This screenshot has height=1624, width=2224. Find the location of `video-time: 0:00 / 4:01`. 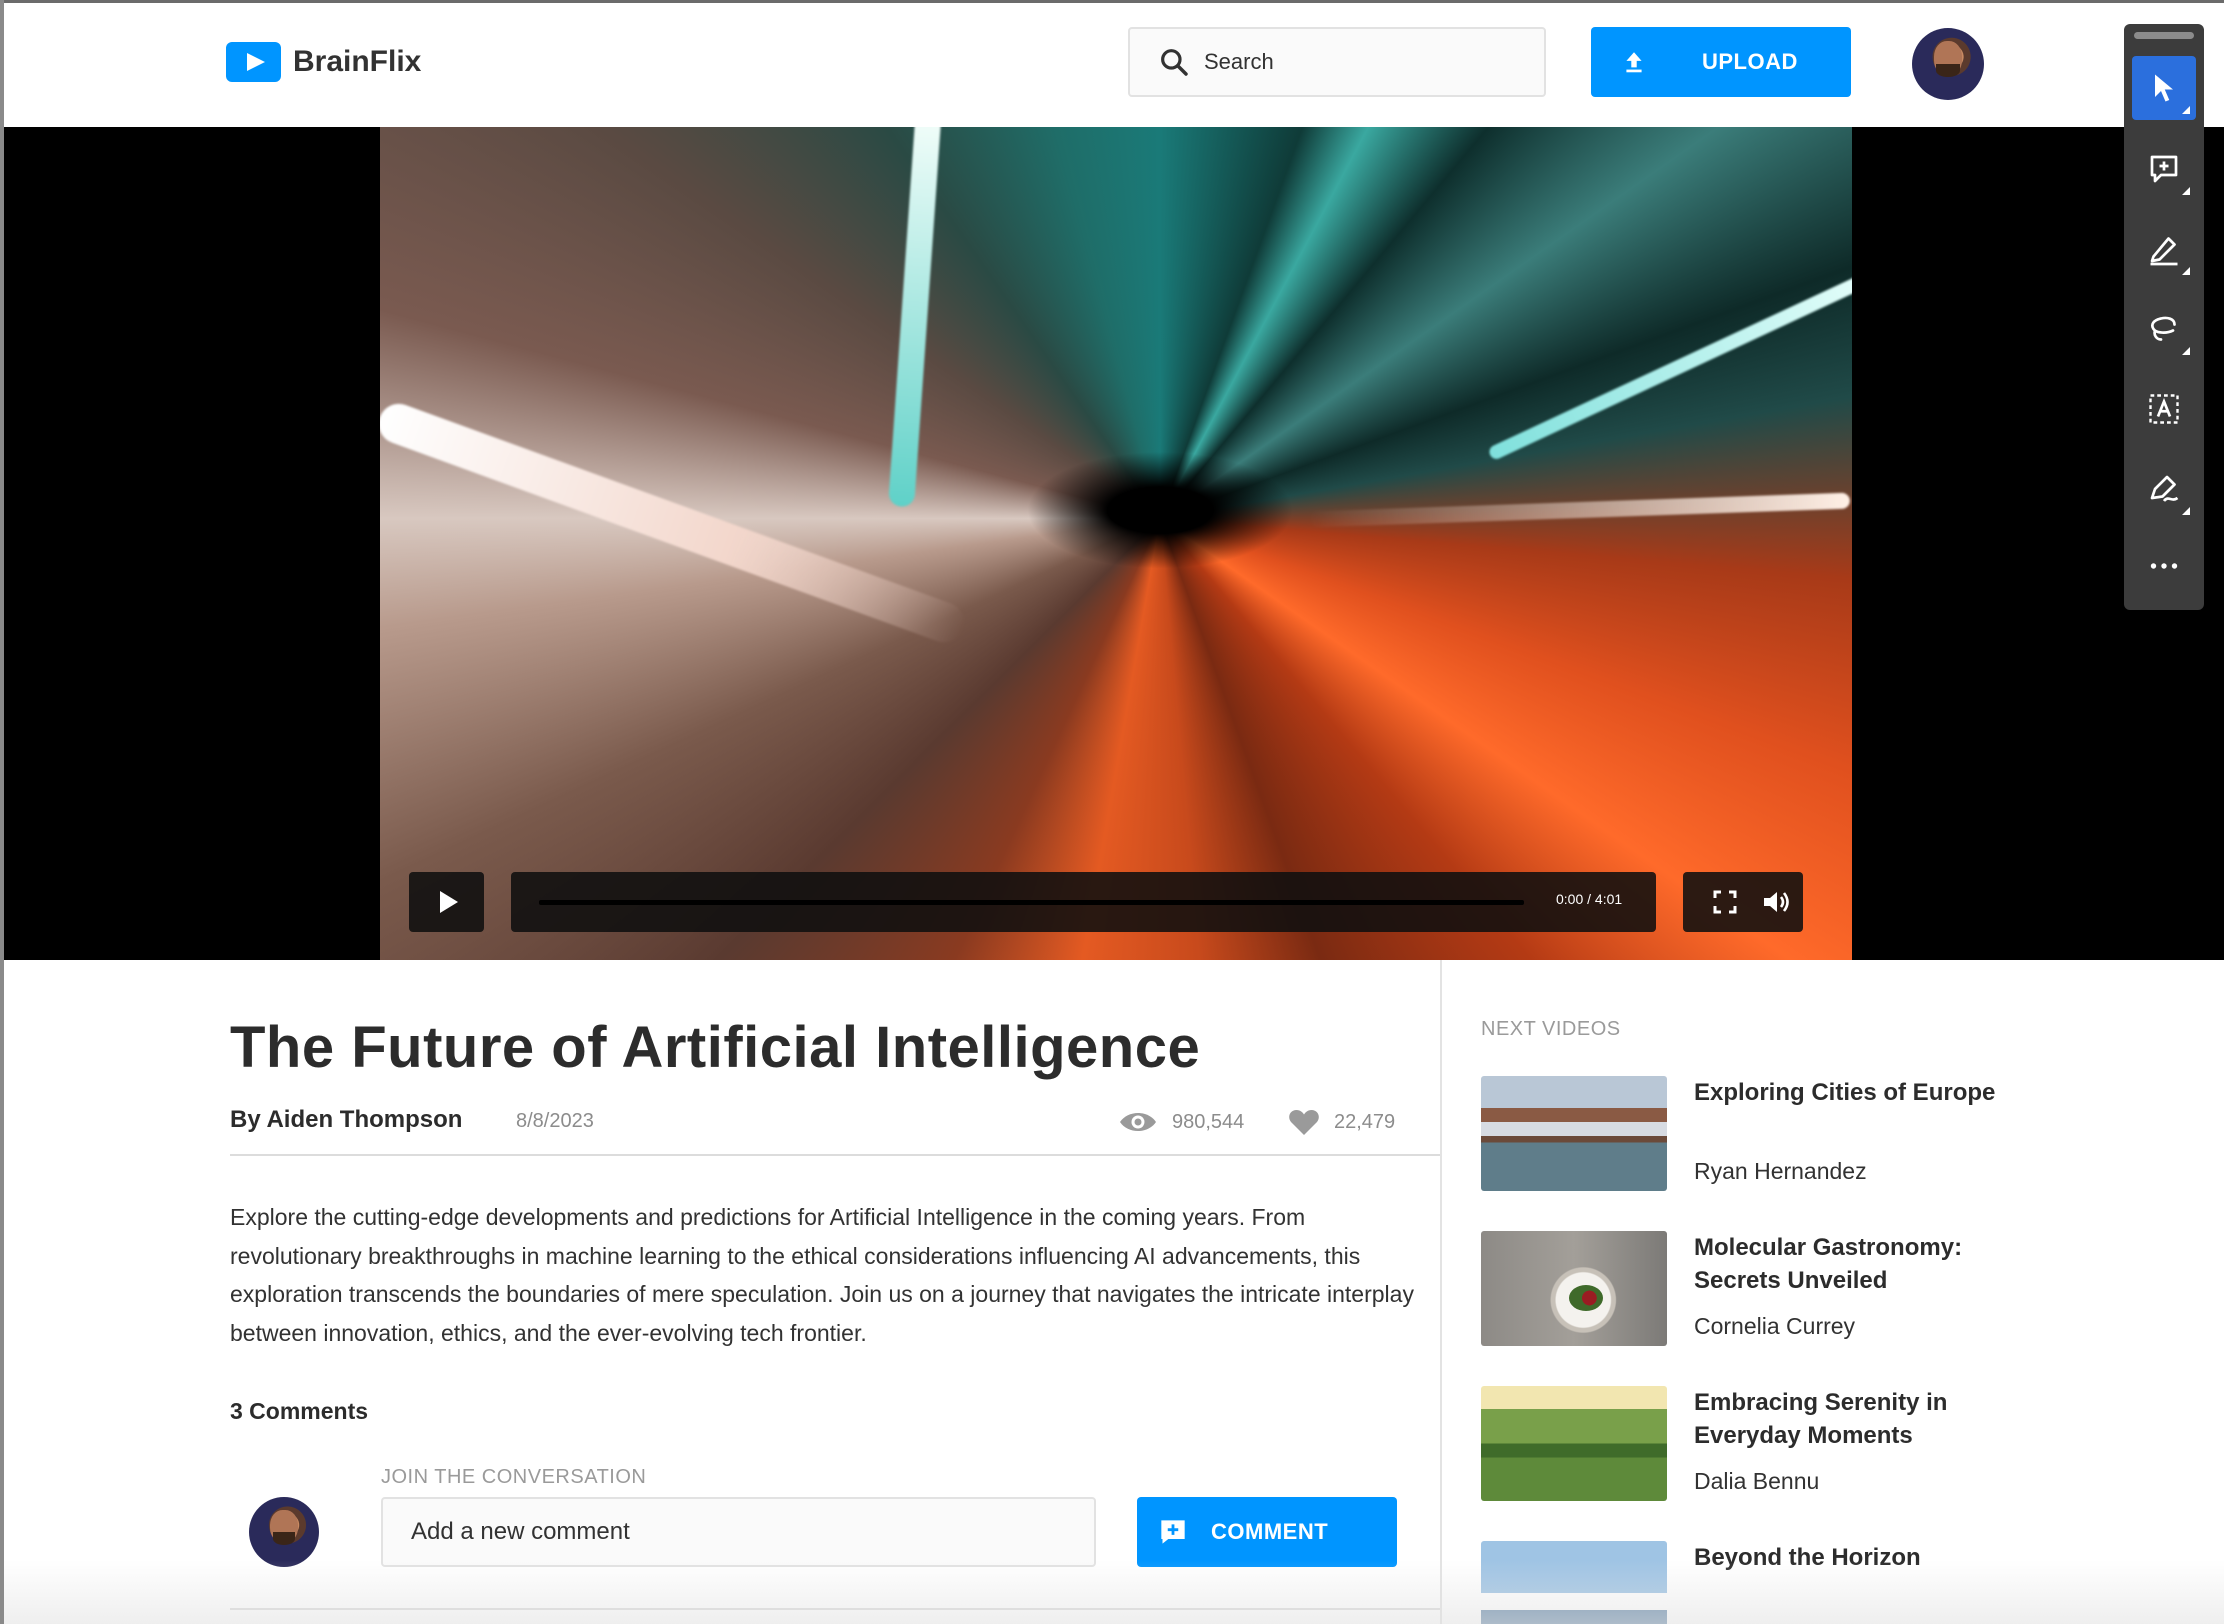

video-time: 0:00 / 4:01 is located at coordinates (1589, 899).